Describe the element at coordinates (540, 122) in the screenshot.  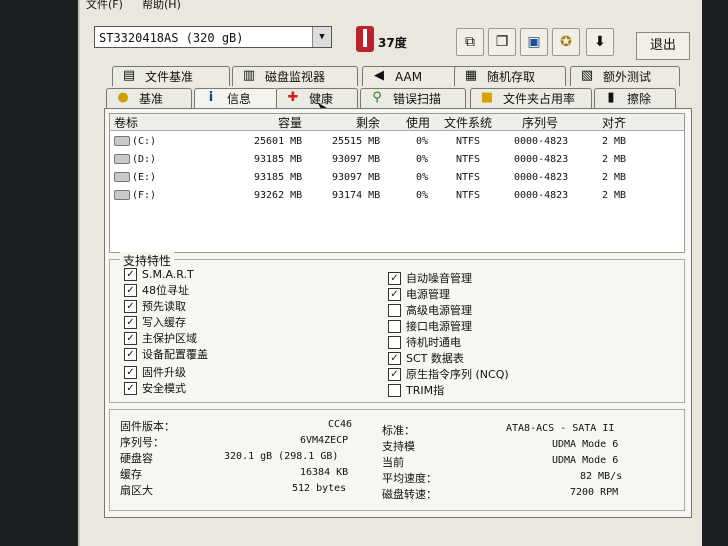
I see `col-serial: 序列号` at that location.